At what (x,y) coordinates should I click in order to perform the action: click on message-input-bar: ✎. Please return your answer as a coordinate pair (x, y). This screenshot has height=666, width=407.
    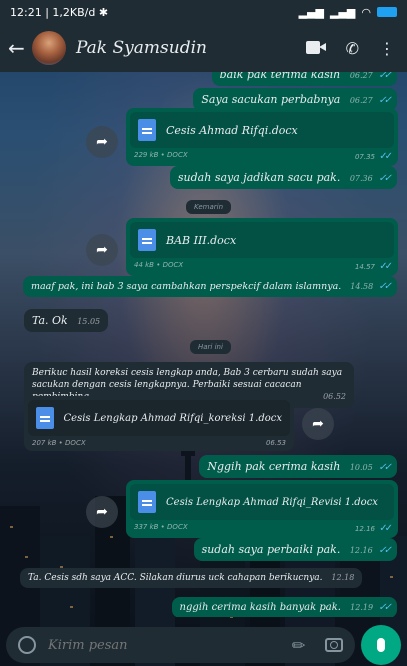
    Looking at the image, I should click on (203, 645).